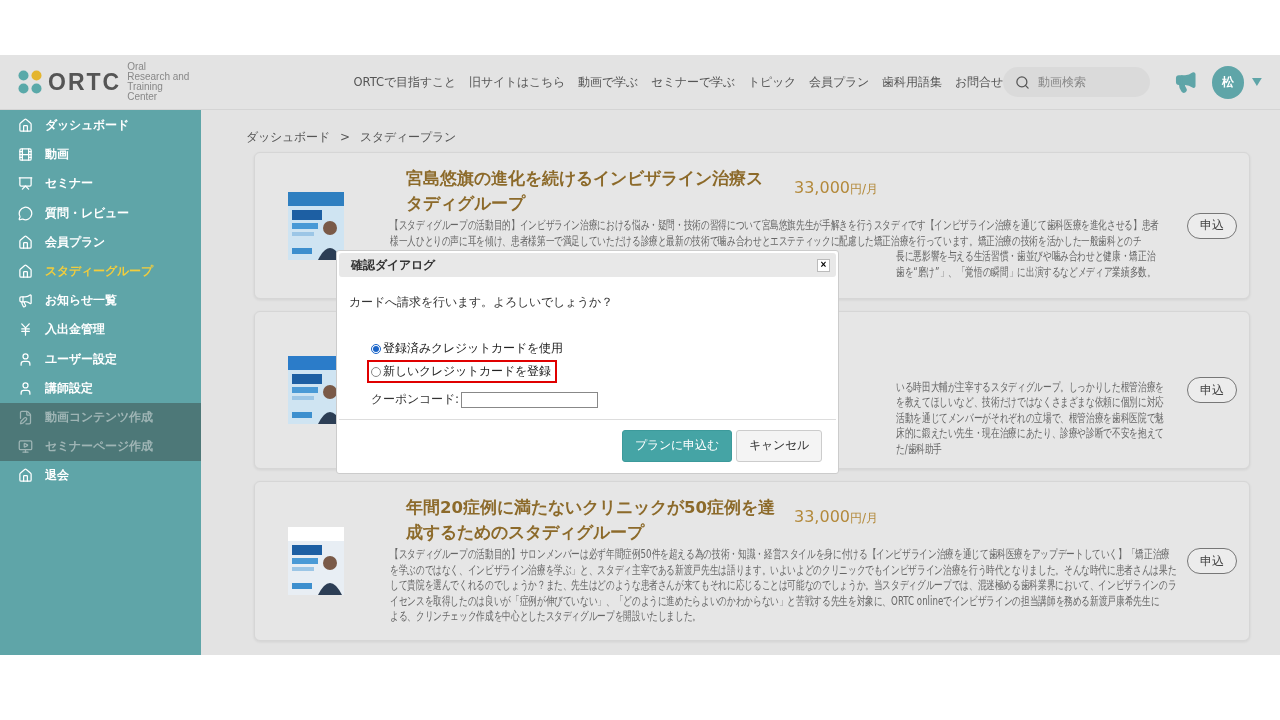 The height and width of the screenshot is (720, 1280). What do you see at coordinates (919, 449) in the screenshot?
I see `description-line: た/歯科助手` at bounding box center [919, 449].